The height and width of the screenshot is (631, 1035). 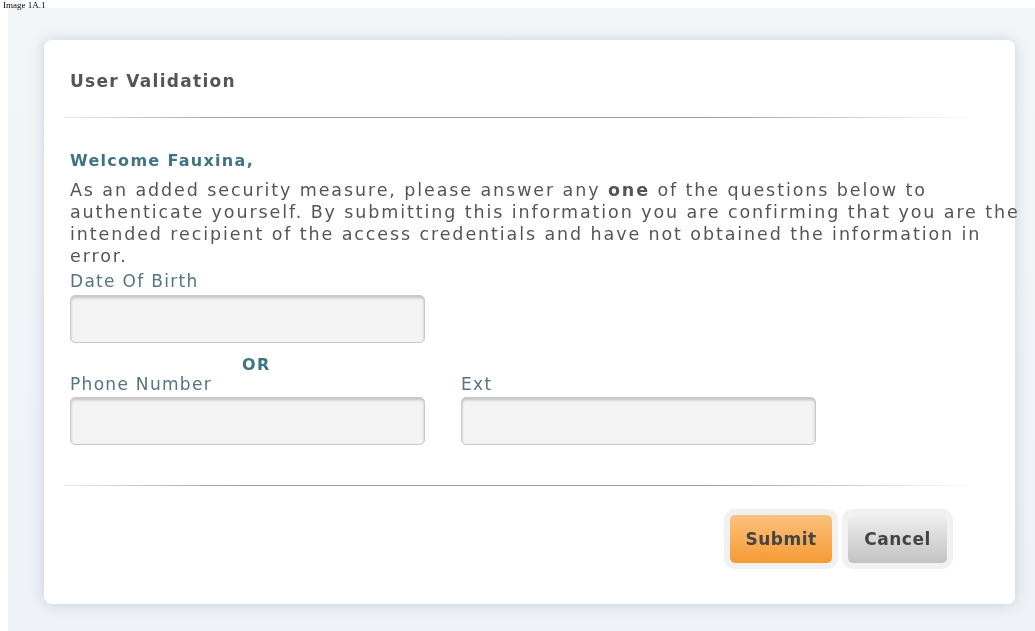 What do you see at coordinates (24, 5) in the screenshot?
I see `image-caption: Image 1A.1` at bounding box center [24, 5].